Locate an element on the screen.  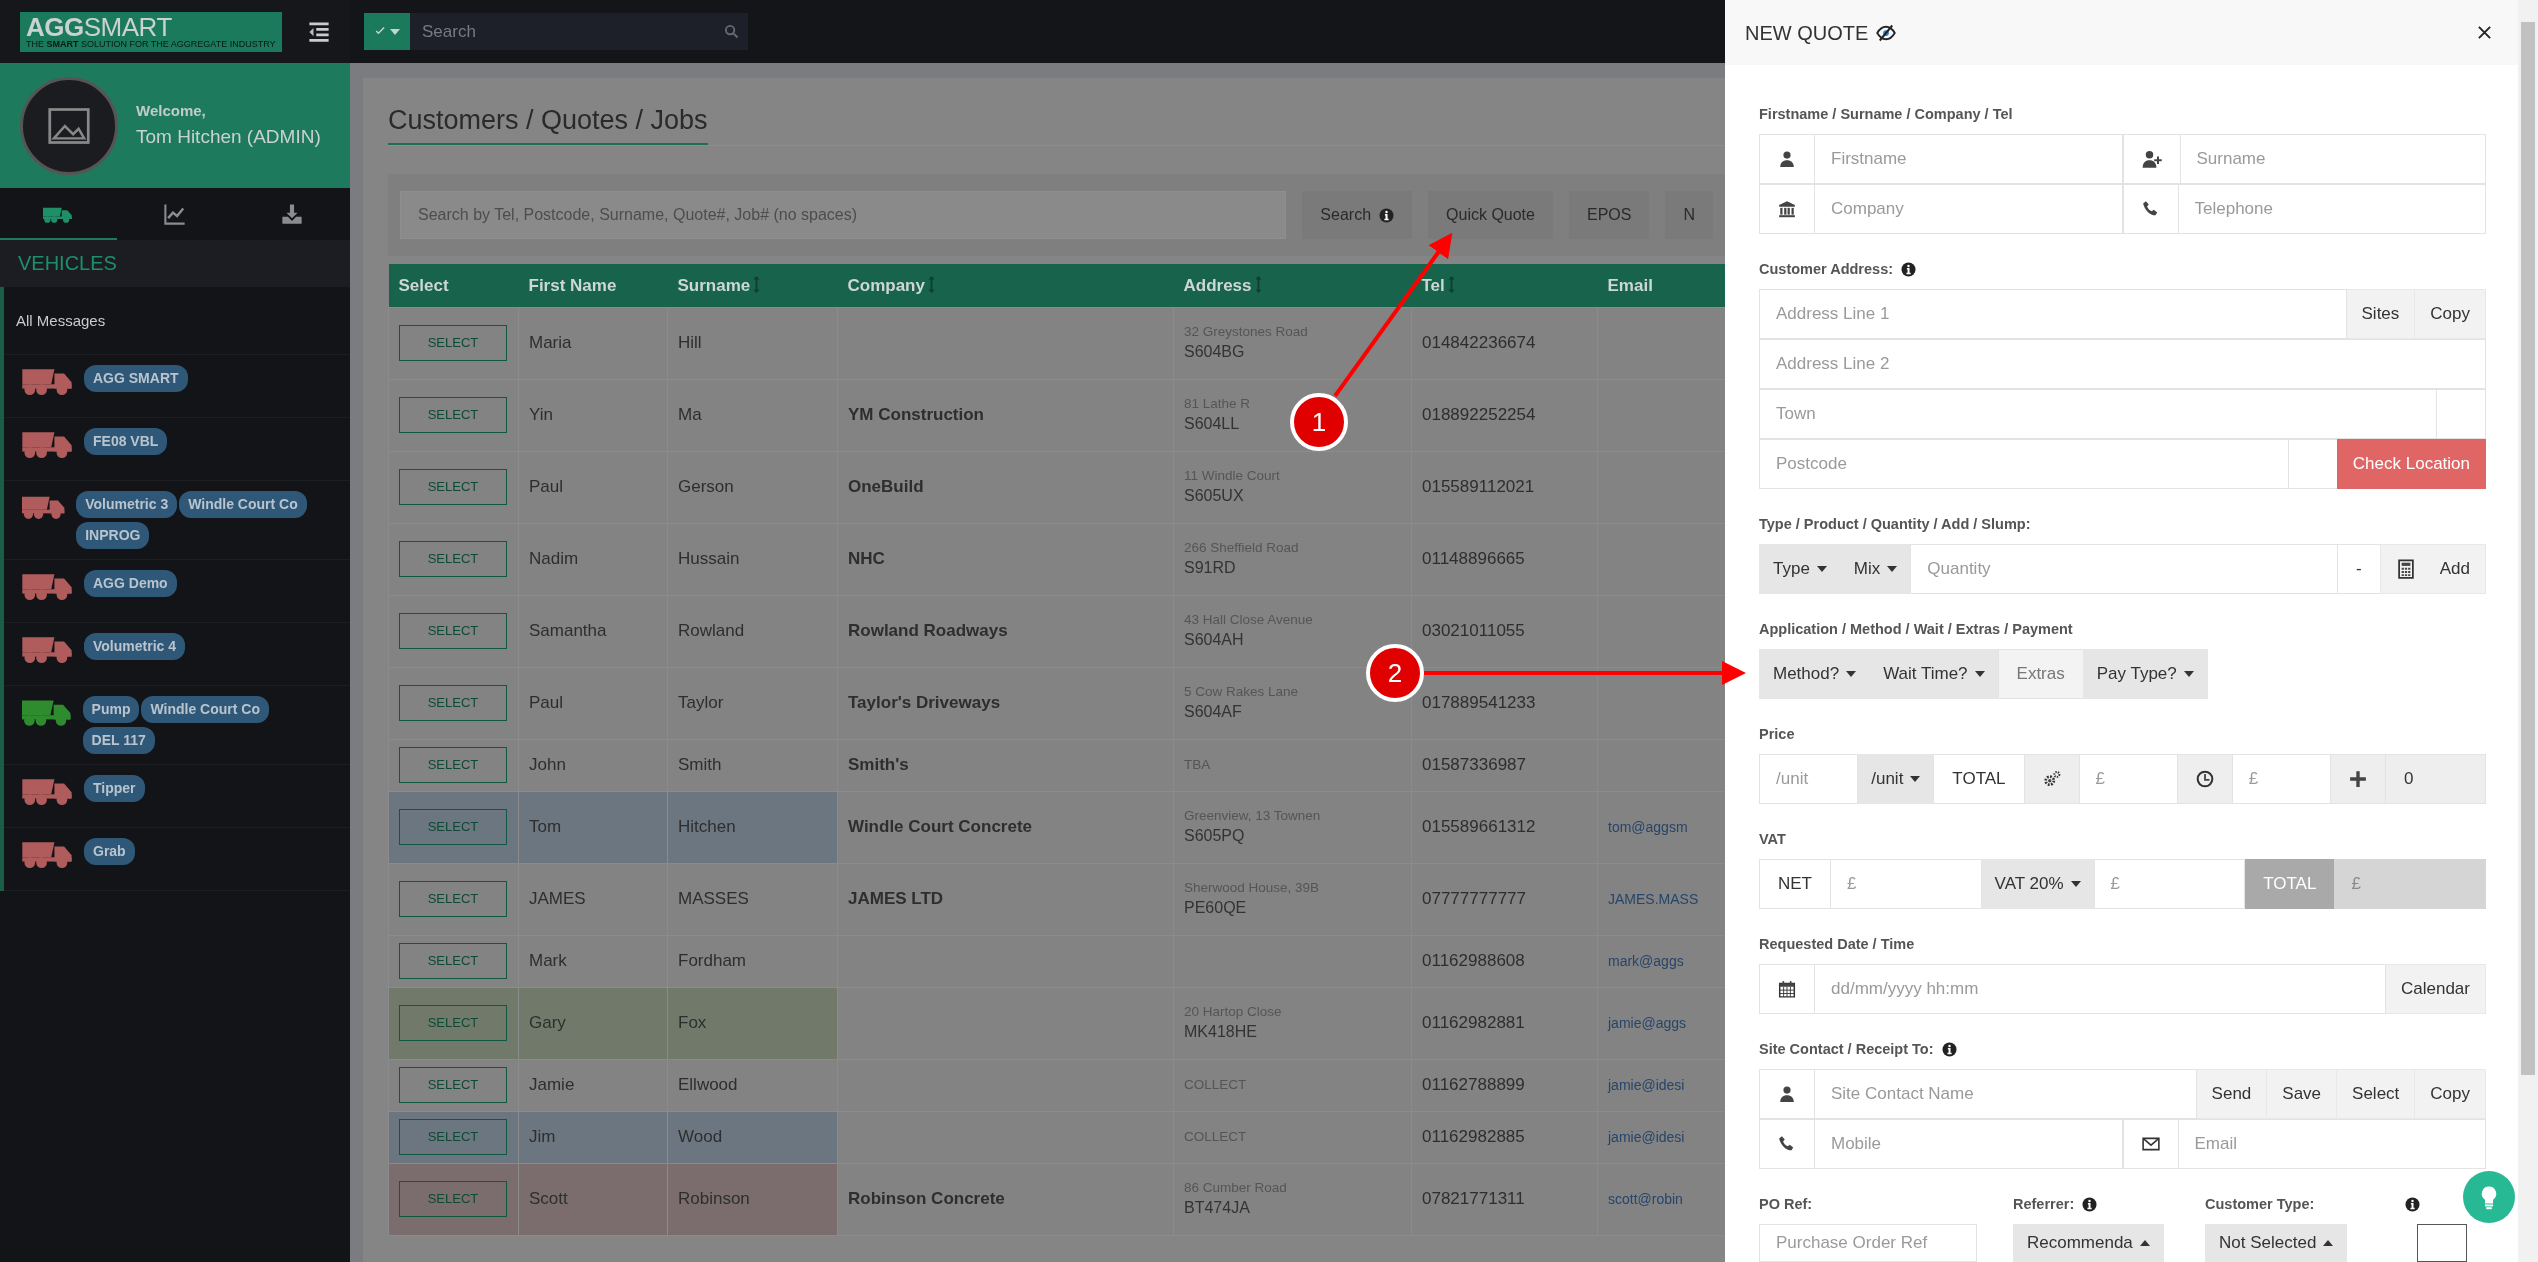
eye-slash-icon is located at coordinates (1886, 32).